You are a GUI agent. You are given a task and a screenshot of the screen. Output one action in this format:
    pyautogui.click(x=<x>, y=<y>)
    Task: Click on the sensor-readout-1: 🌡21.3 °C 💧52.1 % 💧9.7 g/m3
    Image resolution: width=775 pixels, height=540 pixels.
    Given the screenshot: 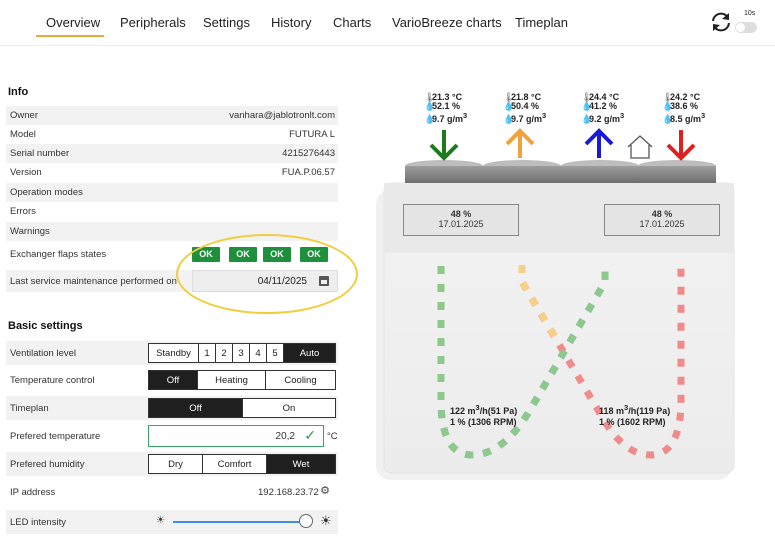 What is the action you would take?
    pyautogui.click(x=446, y=108)
    